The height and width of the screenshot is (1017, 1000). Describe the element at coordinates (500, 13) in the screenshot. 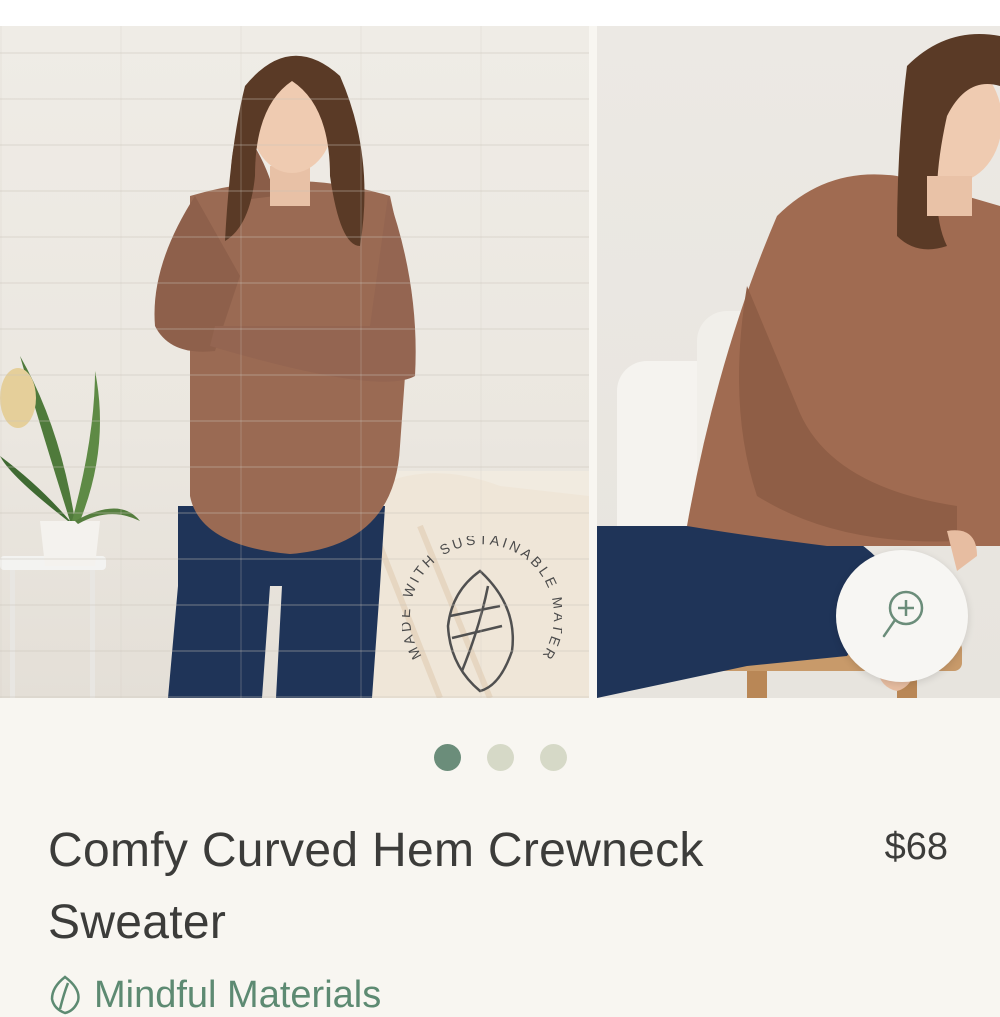

I see `top-bar` at that location.